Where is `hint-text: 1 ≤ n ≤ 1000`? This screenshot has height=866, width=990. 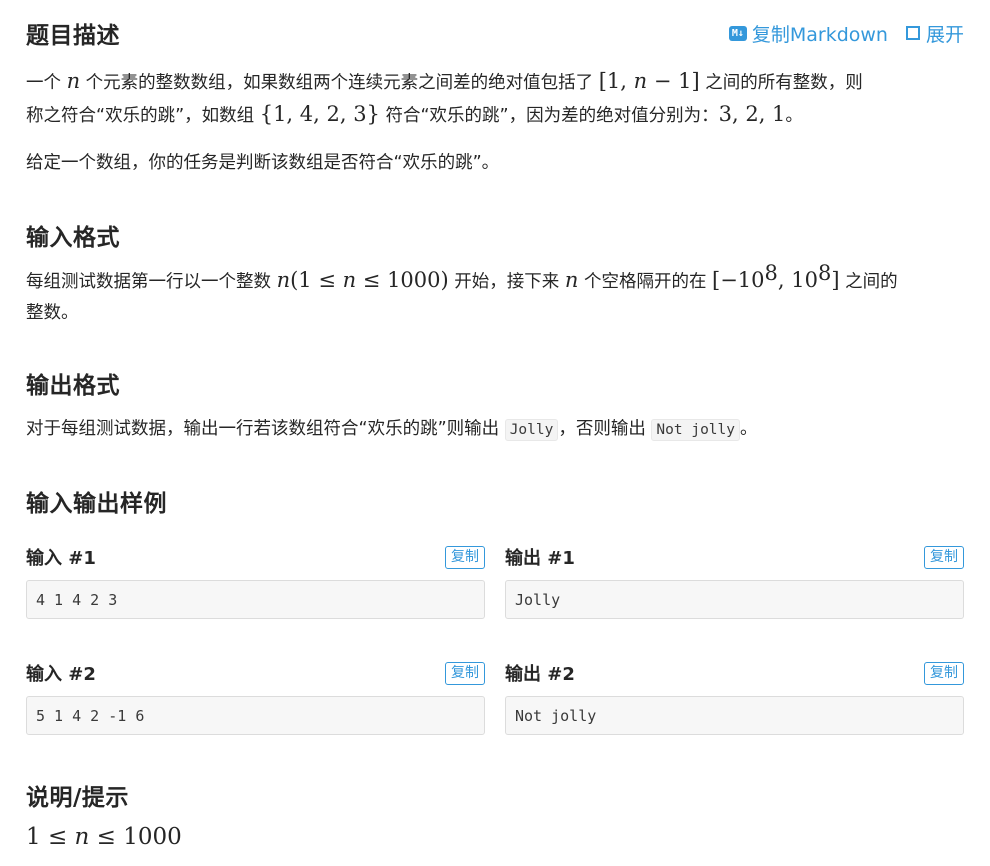 hint-text: 1 ≤ n ≤ 1000 is located at coordinates (104, 838).